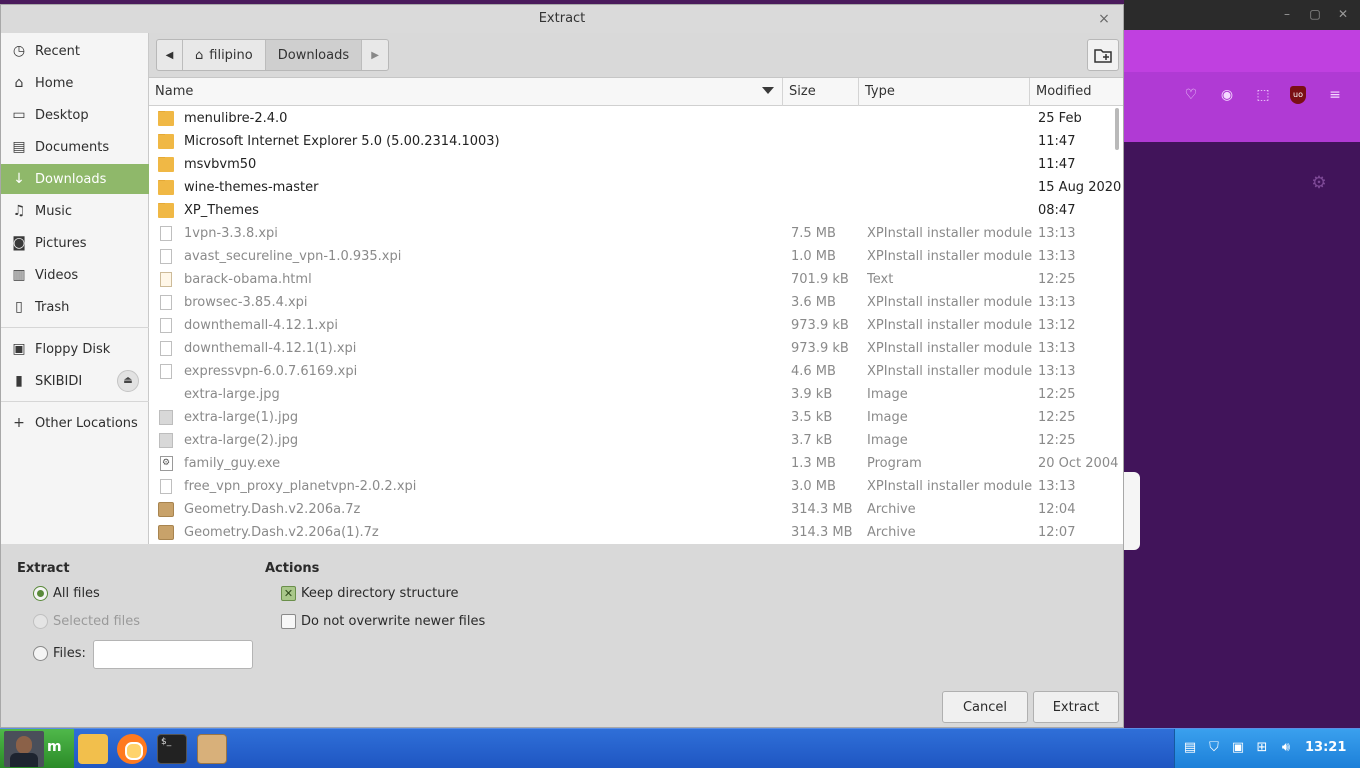 This screenshot has height=768, width=1360. I want to click on file-row: XP_Themes 08:47, so click(636, 210).